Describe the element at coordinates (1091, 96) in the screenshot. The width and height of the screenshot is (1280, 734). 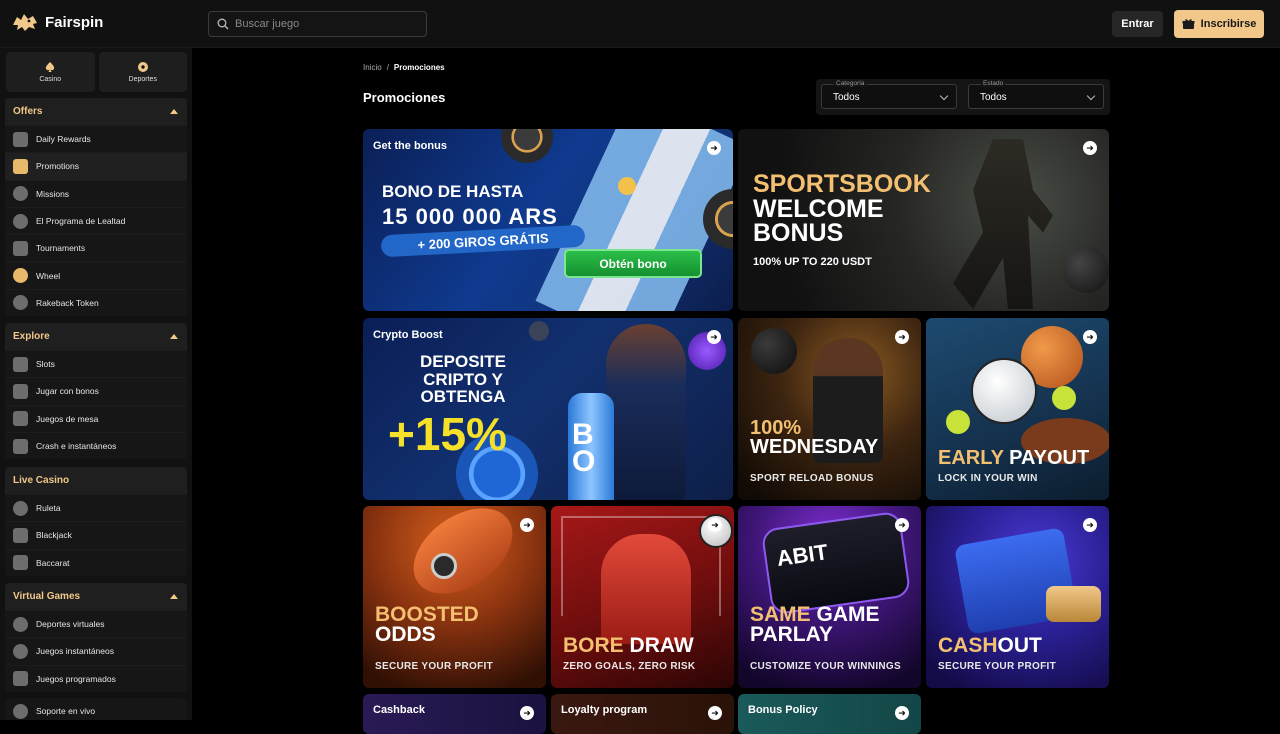
I see `chevron-down-icon` at that location.